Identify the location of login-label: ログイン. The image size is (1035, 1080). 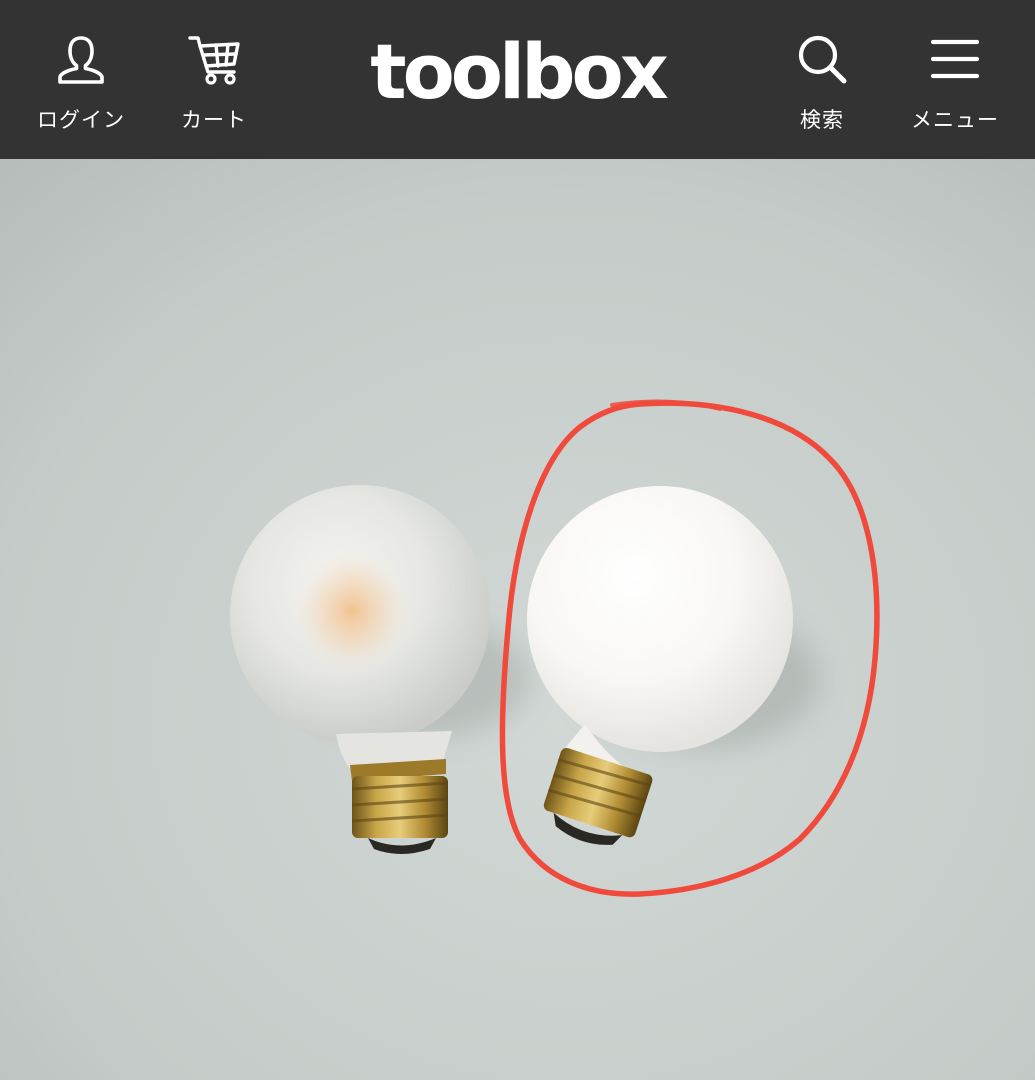
(81, 120).